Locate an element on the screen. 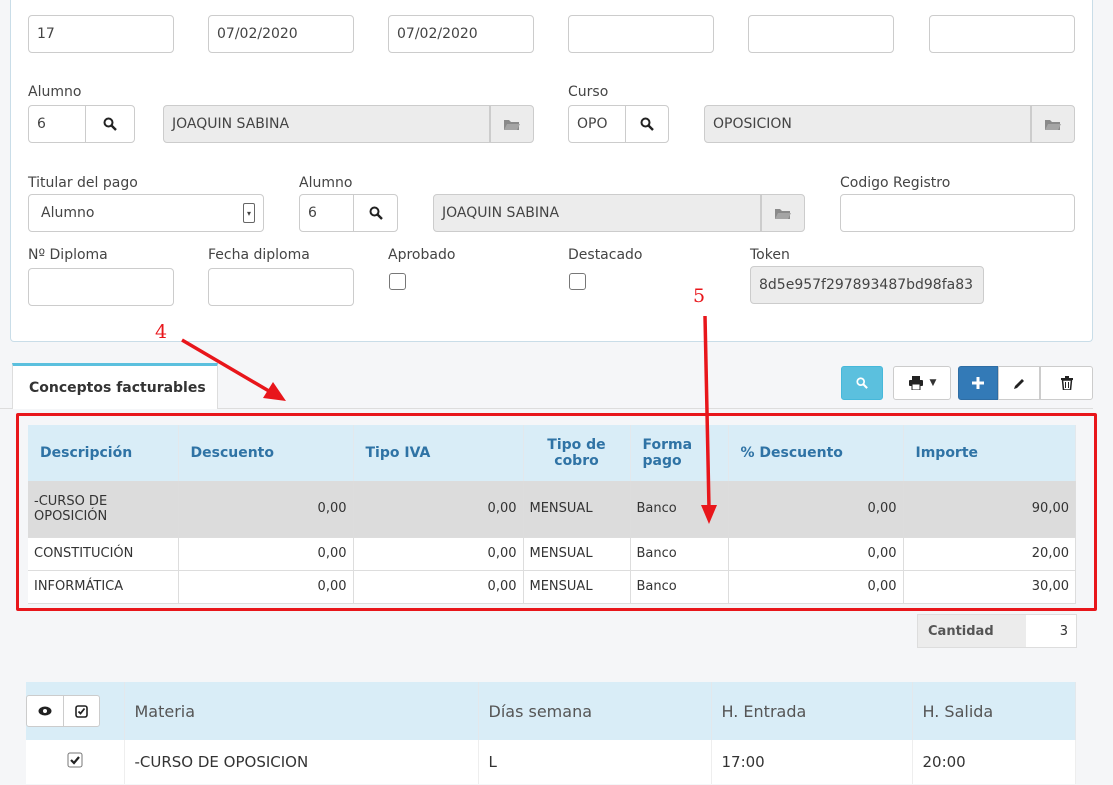  eye-icon is located at coordinates (45, 711).